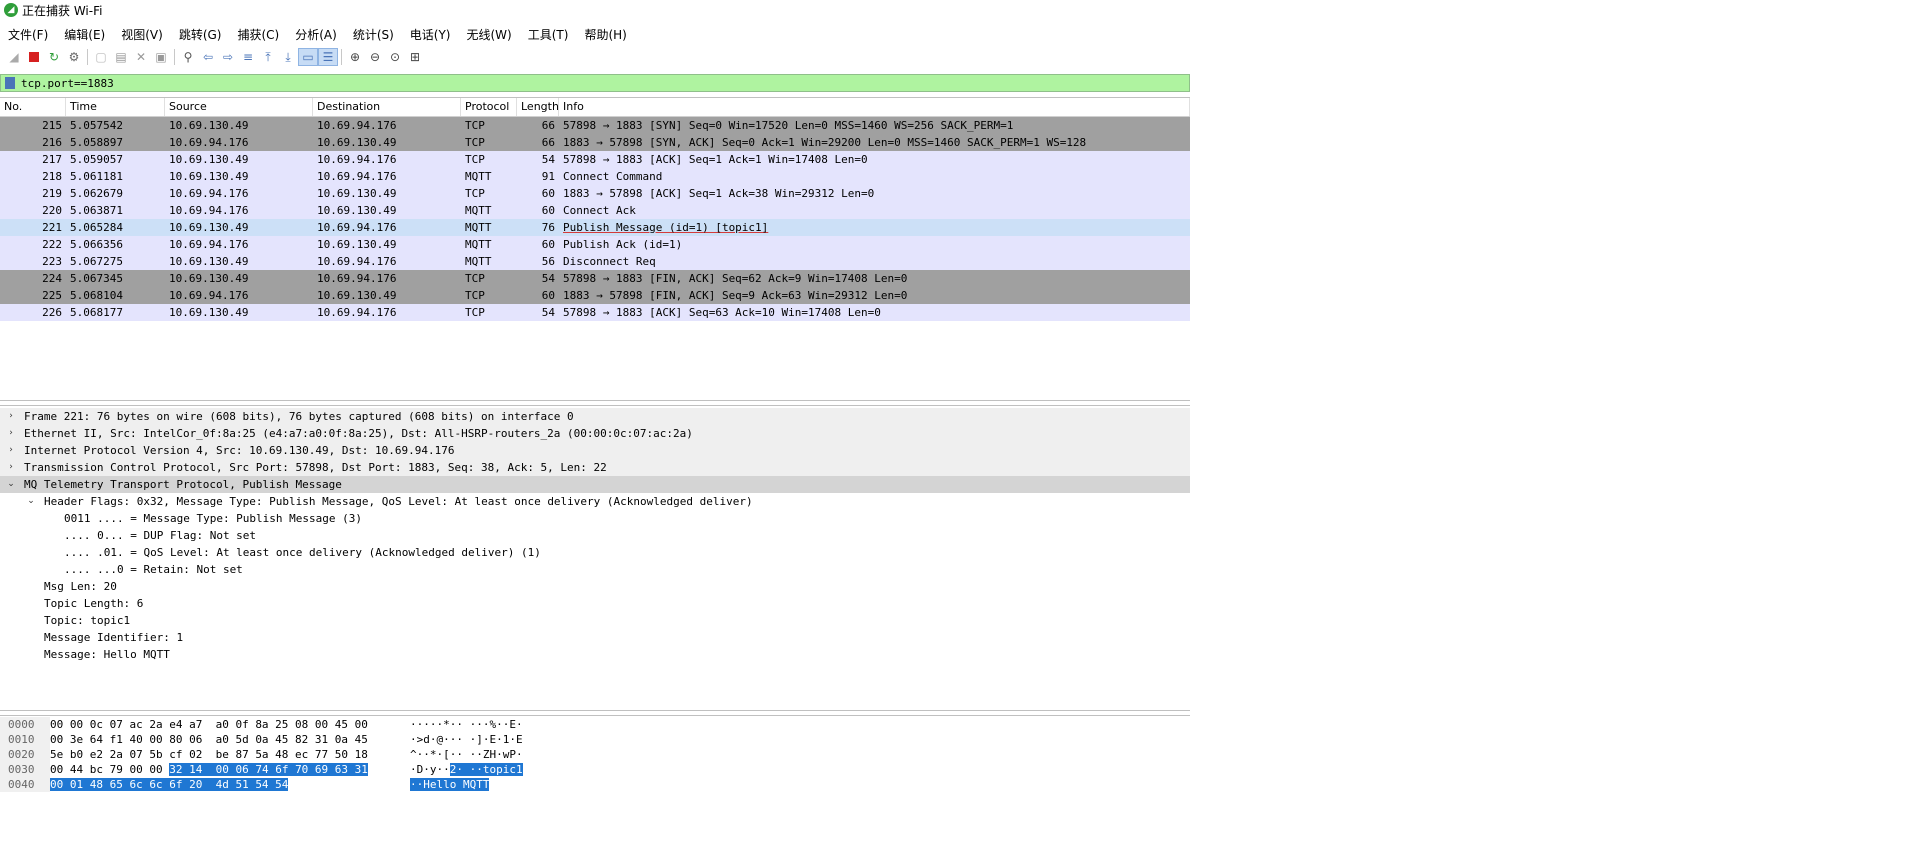  I want to click on col-info: Info, so click(874, 107).